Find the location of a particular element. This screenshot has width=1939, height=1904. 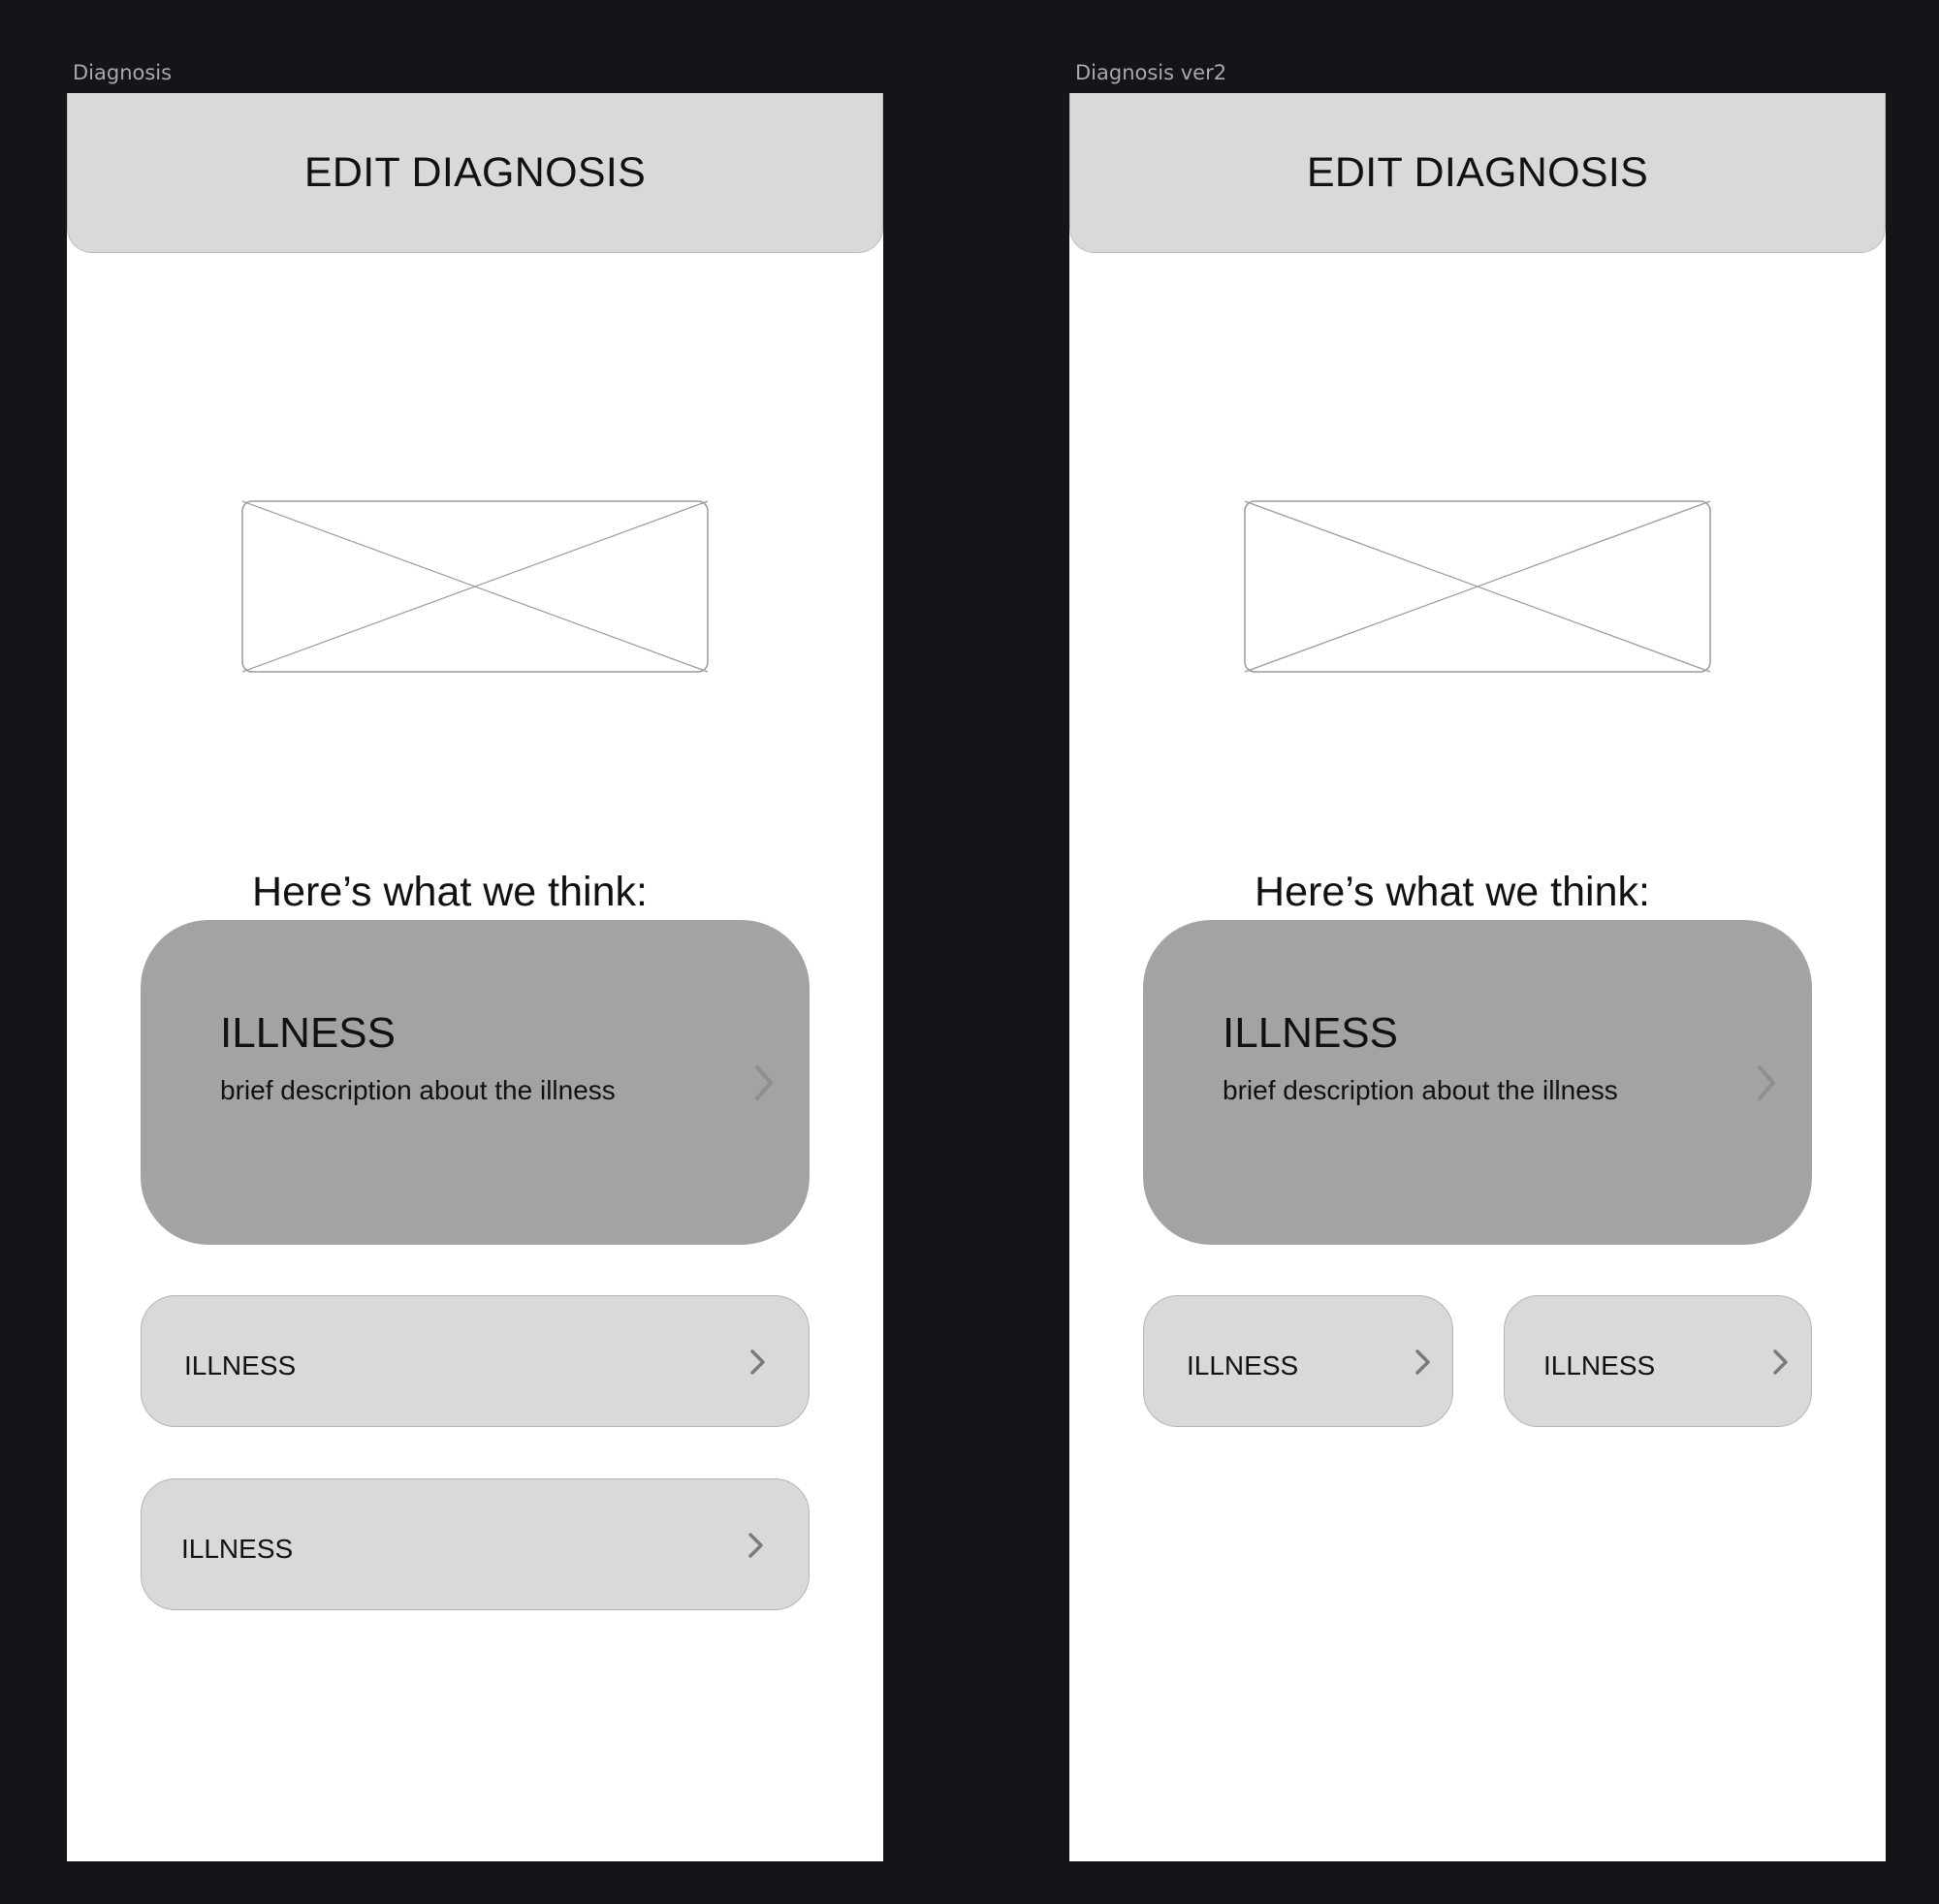

frame-label-diagnosis-ver2: Diagnosis ver2 is located at coordinates (1151, 72).